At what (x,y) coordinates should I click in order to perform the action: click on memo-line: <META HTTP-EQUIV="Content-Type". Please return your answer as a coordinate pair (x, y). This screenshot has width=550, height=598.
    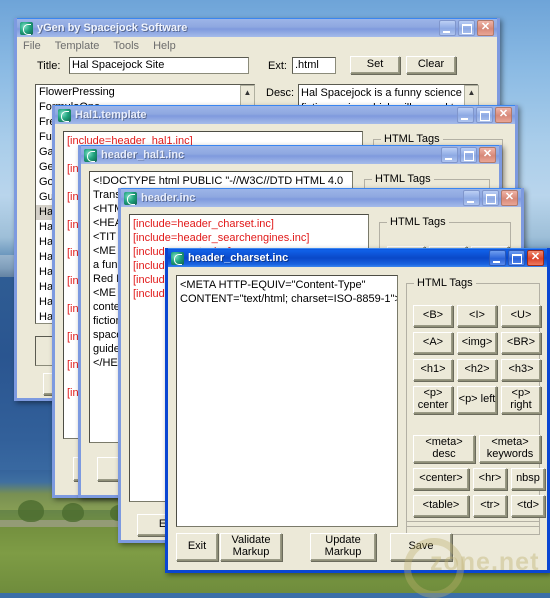
    Looking at the image, I should click on (273, 285).